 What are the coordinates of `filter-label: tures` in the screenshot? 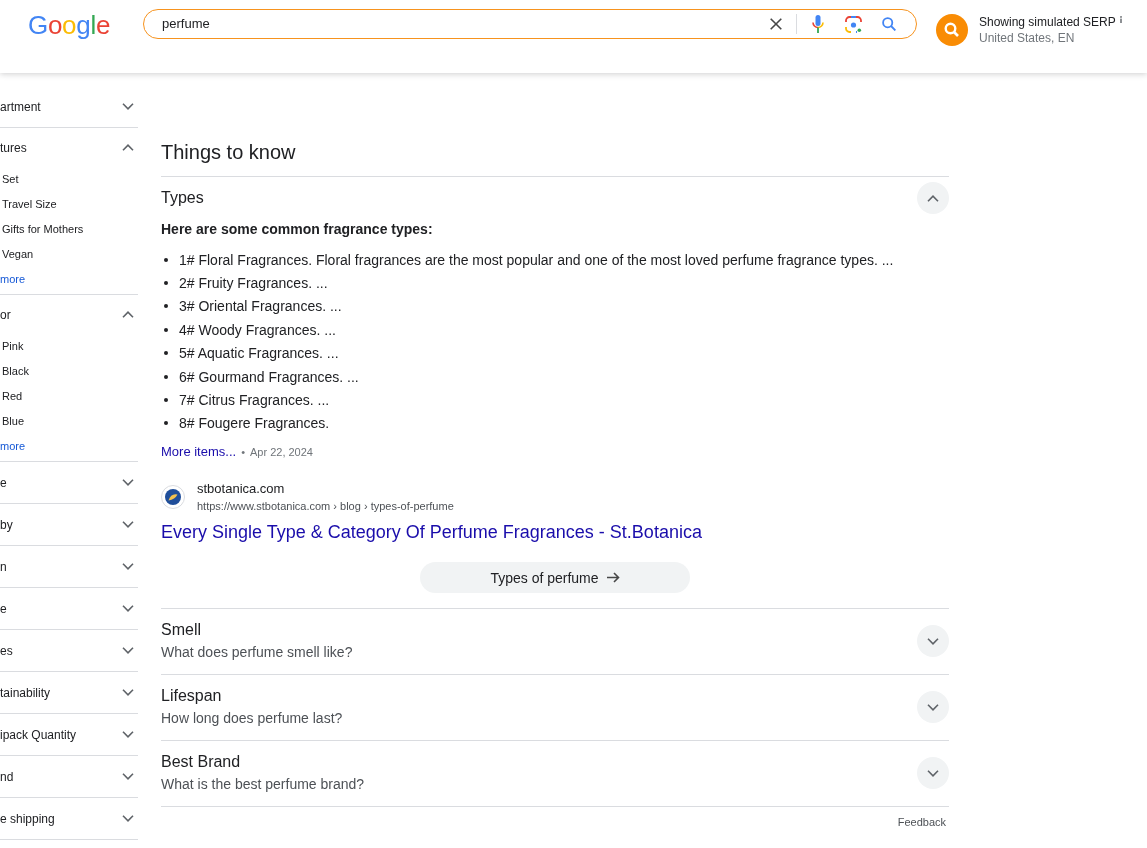 It's located at (13, 147).